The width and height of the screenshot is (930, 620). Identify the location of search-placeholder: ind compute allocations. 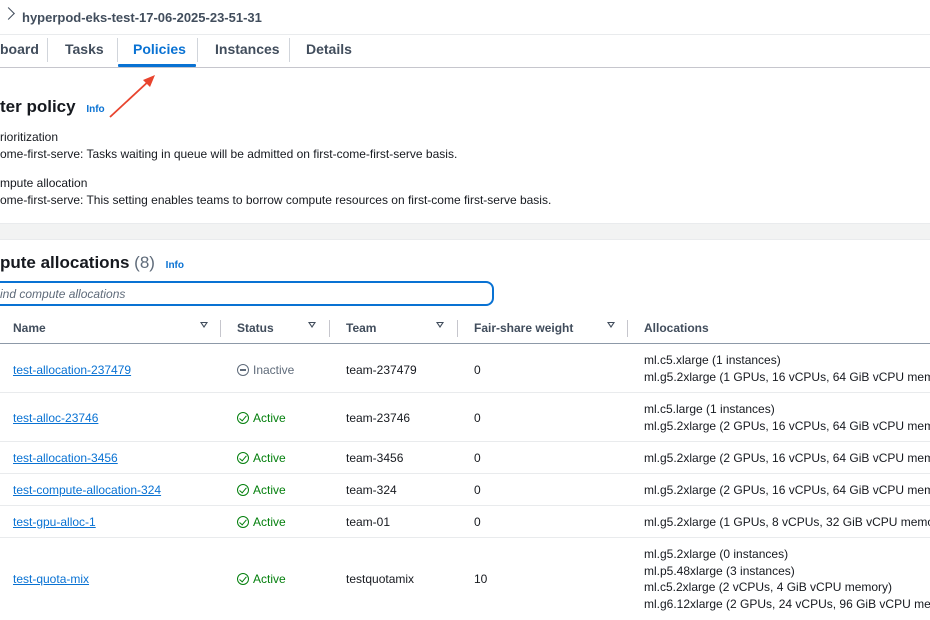
(63, 294).